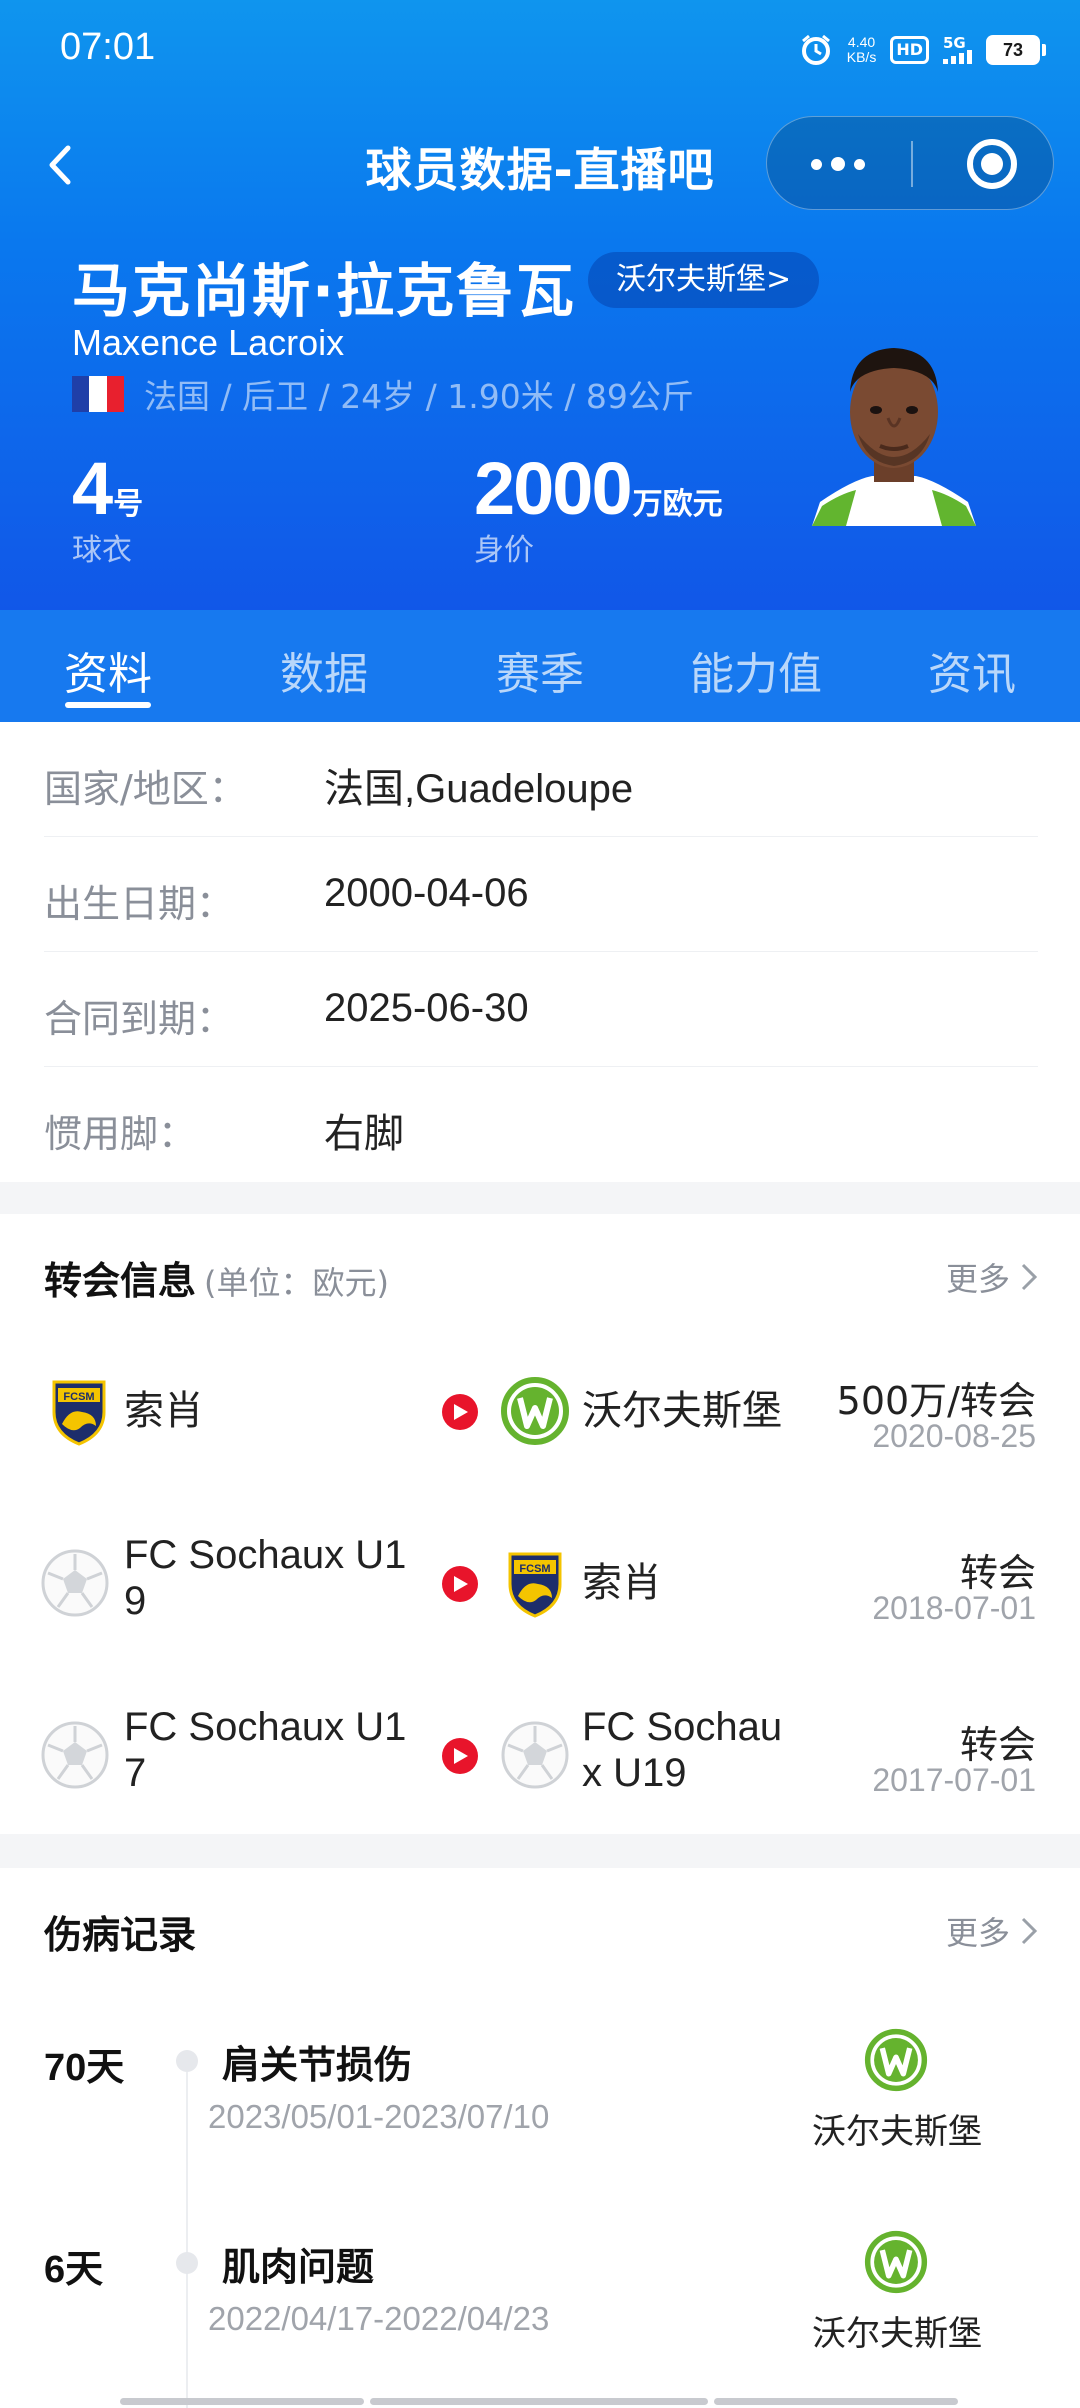 The width and height of the screenshot is (1080, 2408). Describe the element at coordinates (65, 2068) in the screenshot. I see `days-value: 70` at that location.